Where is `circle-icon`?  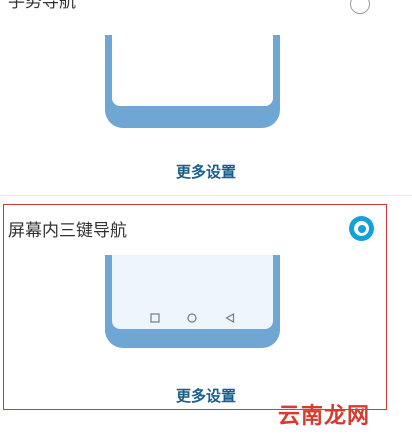
circle-icon is located at coordinates (192, 318).